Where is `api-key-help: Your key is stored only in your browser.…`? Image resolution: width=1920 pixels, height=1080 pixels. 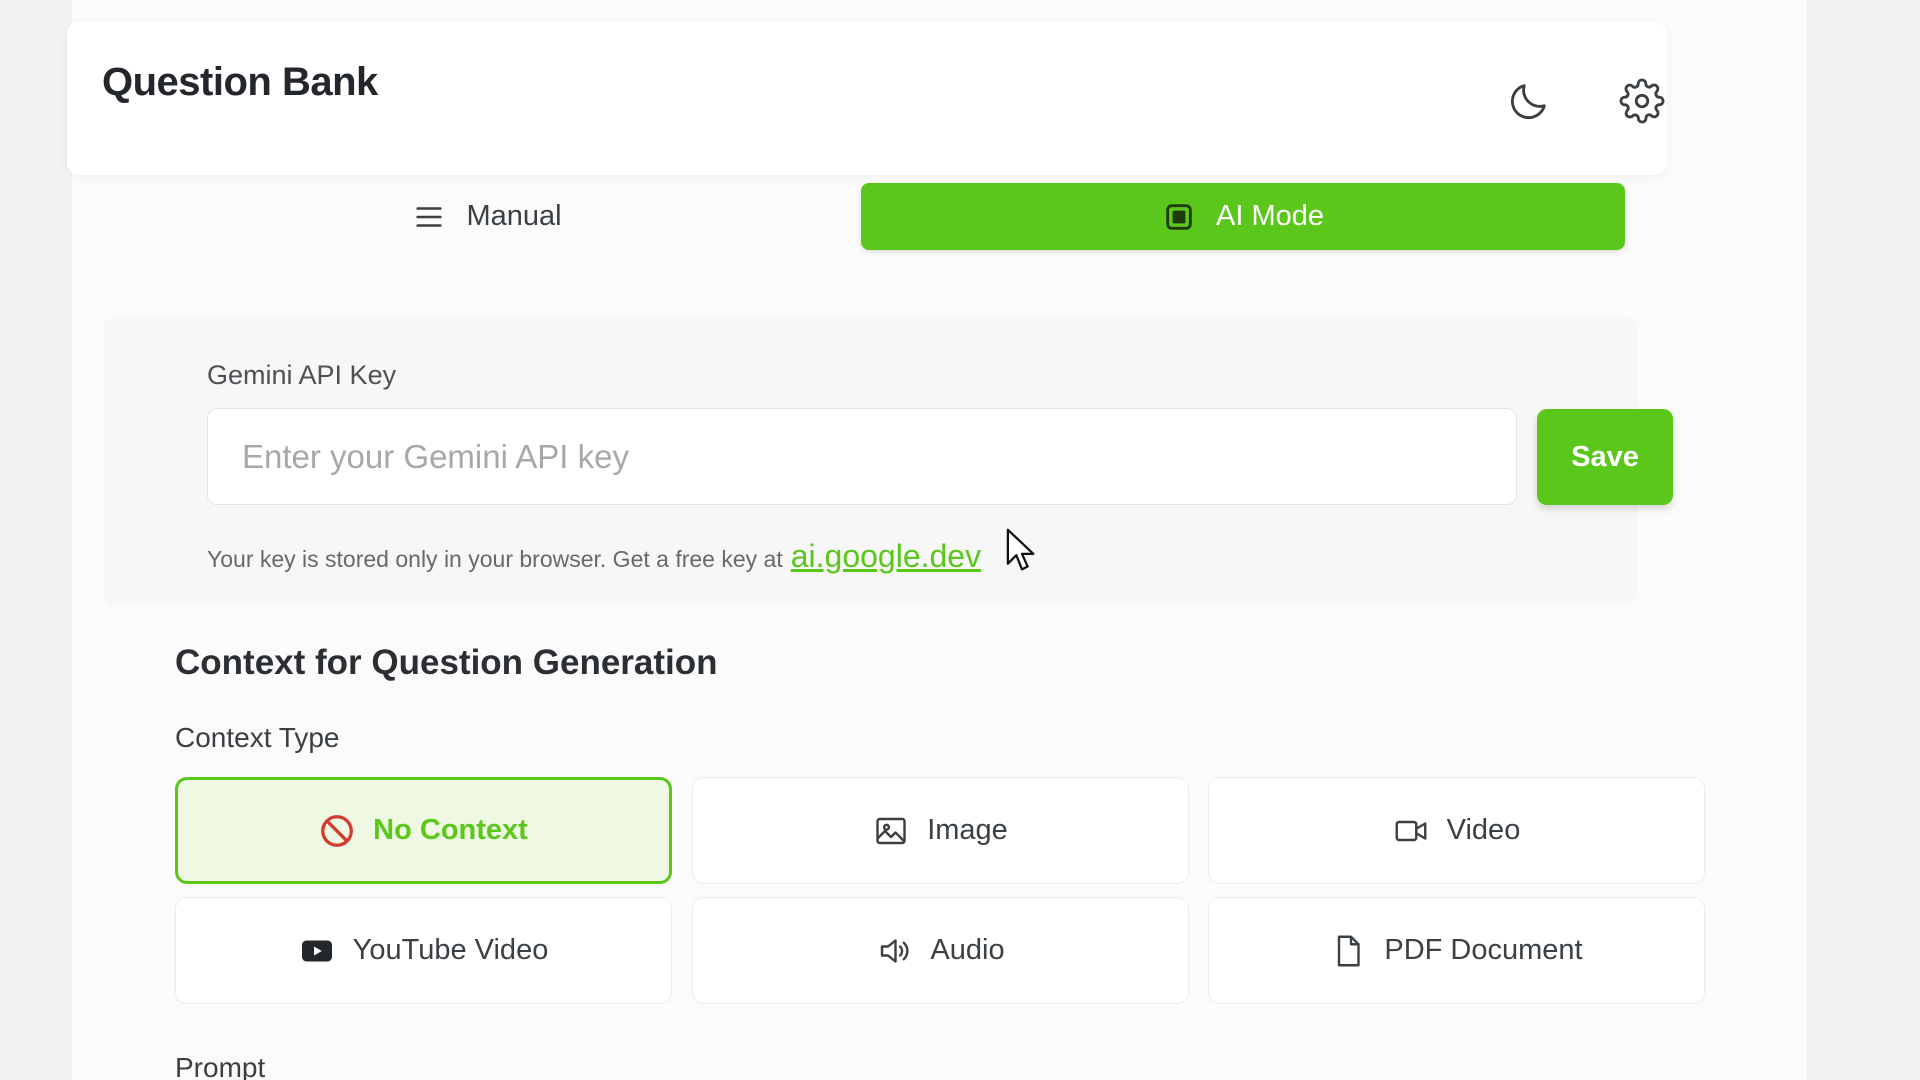 api-key-help: Your key is stored only in your browser.… is located at coordinates (594, 556).